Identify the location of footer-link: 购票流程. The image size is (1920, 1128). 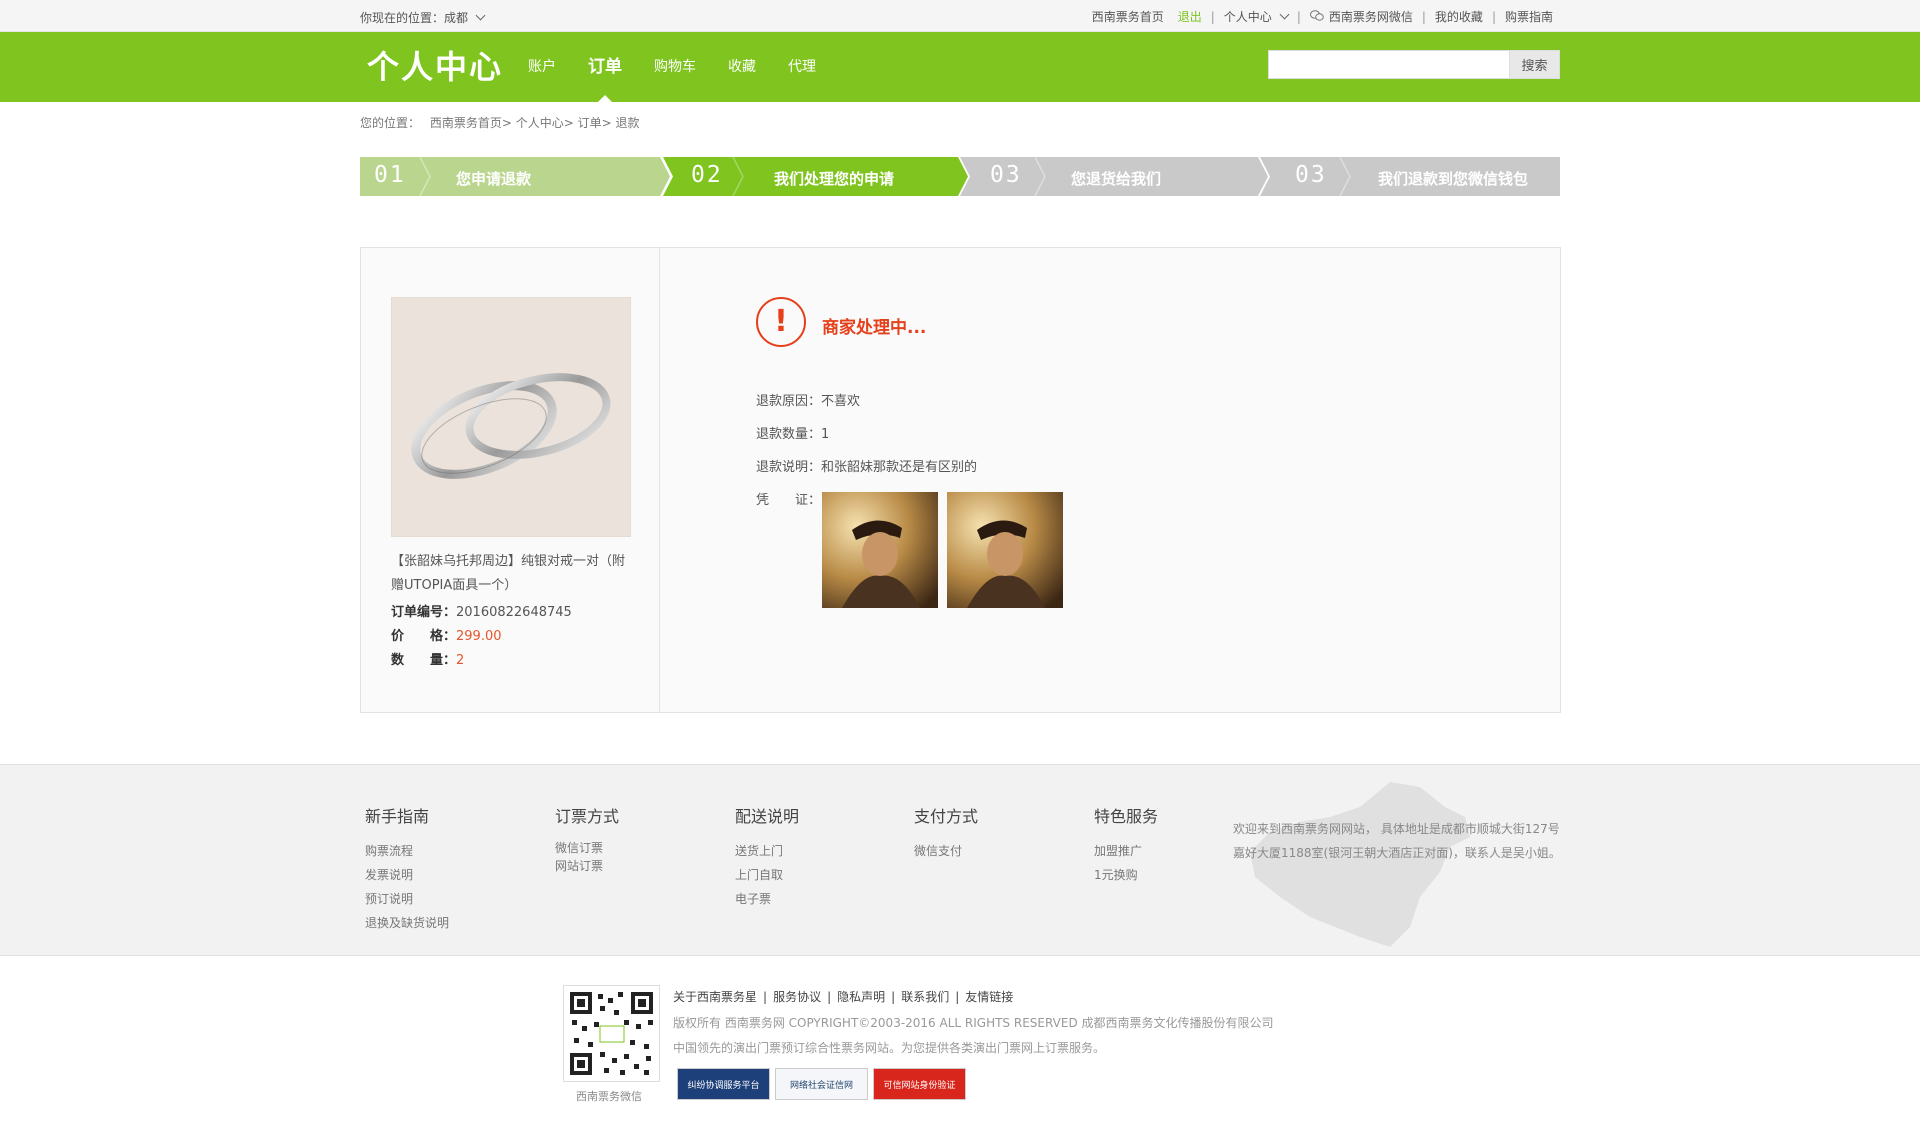
(407, 851).